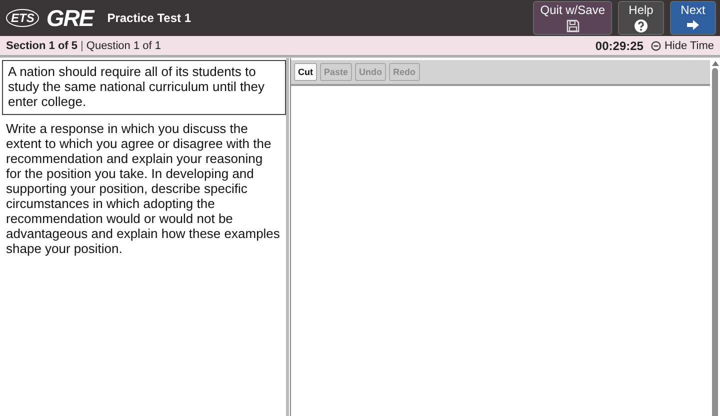  What do you see at coordinates (572, 18) in the screenshot?
I see `save-button: Quit w/Save` at bounding box center [572, 18].